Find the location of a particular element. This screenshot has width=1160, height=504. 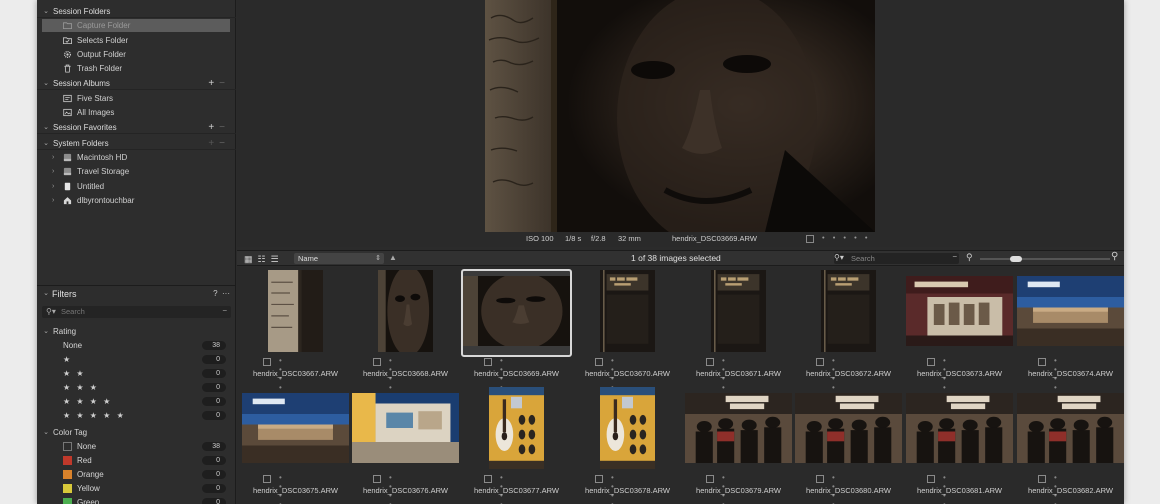

thumbnail-cell: • • • • •hendrix_DSC03669.ARW is located at coordinates (516, 335).